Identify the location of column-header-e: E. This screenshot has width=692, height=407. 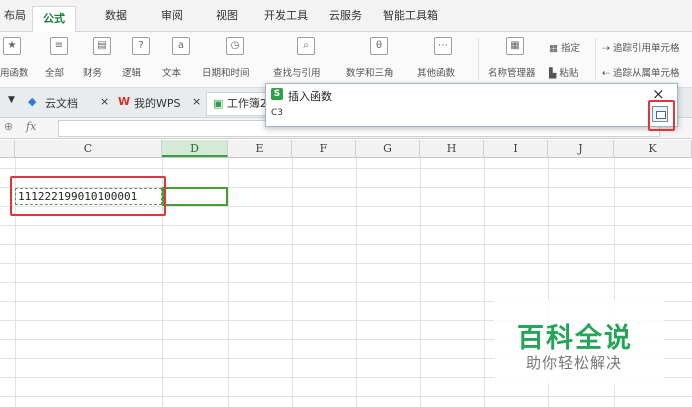
(260, 148).